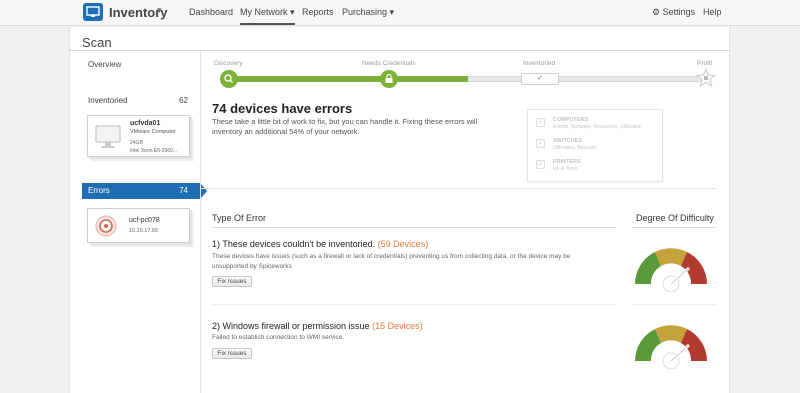 The width and height of the screenshot is (800, 393). I want to click on section-divider, so click(458, 188).